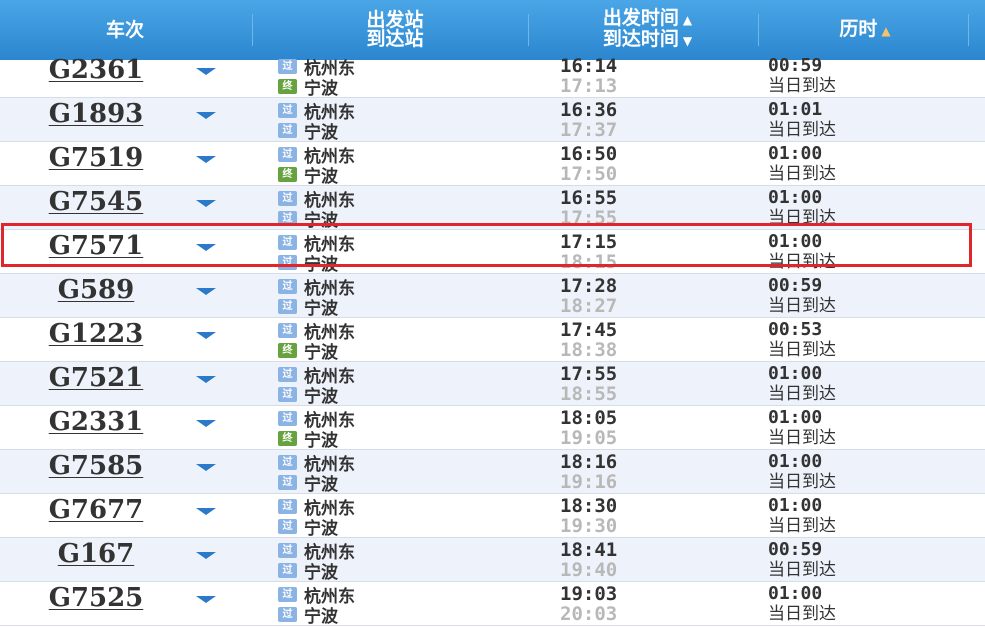 The image size is (985, 627). Describe the element at coordinates (96, 554) in the screenshot. I see `train-number-link: G167` at that location.